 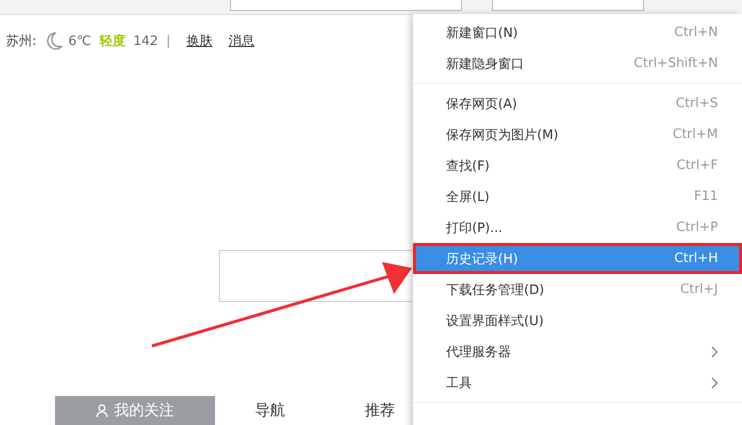 I want to click on menu-item: 设置界面样式(U), so click(x=577, y=320).